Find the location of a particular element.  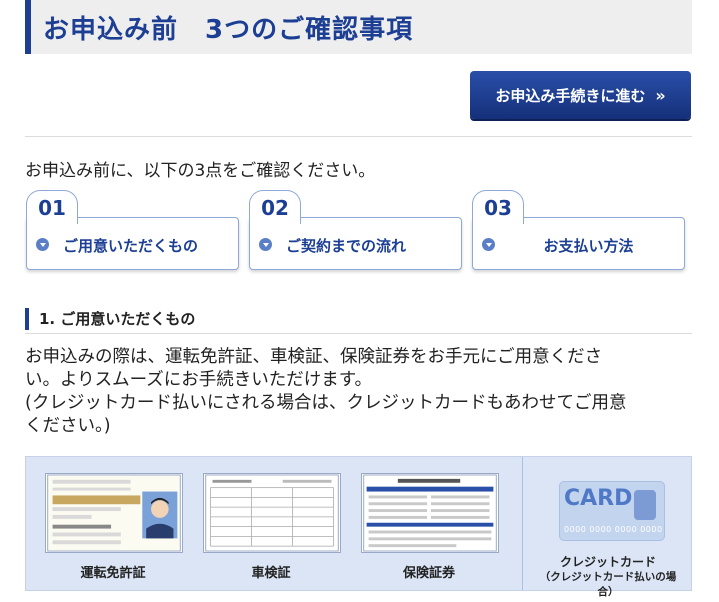

step-card-contract-flow: ご契約までの流れ is located at coordinates (355, 243).